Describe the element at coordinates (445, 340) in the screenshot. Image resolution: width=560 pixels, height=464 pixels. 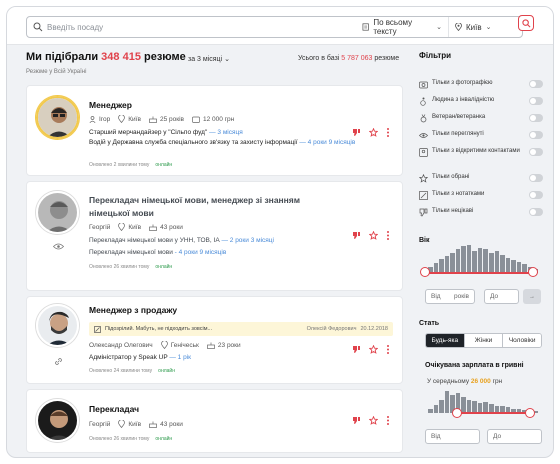
I see `gender-option-any: Будь-яка` at that location.